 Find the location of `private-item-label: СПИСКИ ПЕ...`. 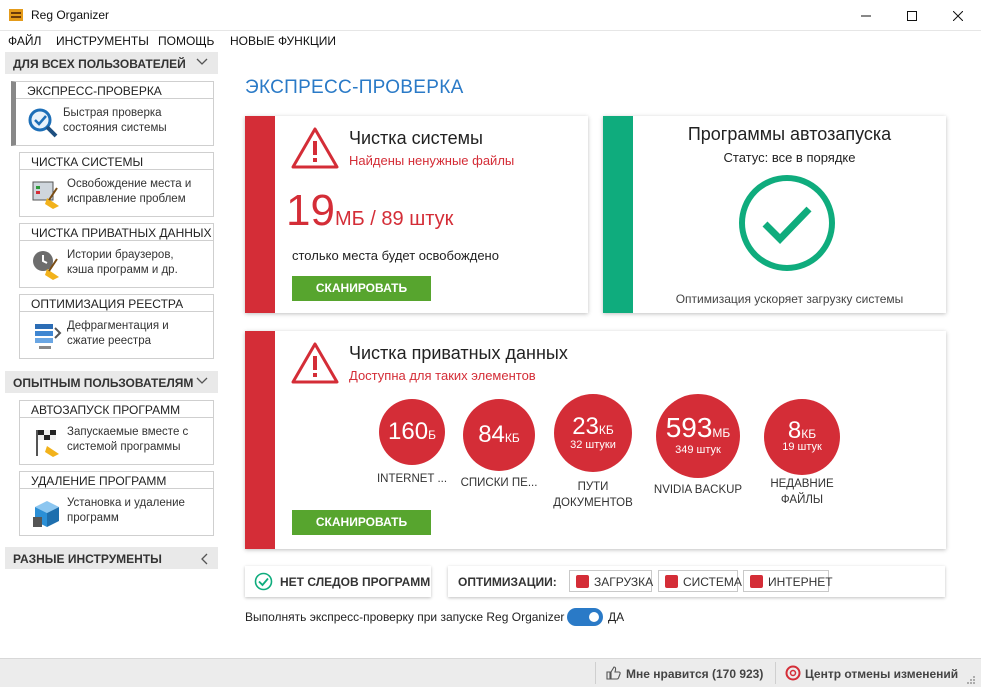

private-item-label: СПИСКИ ПЕ... is located at coordinates (499, 483).